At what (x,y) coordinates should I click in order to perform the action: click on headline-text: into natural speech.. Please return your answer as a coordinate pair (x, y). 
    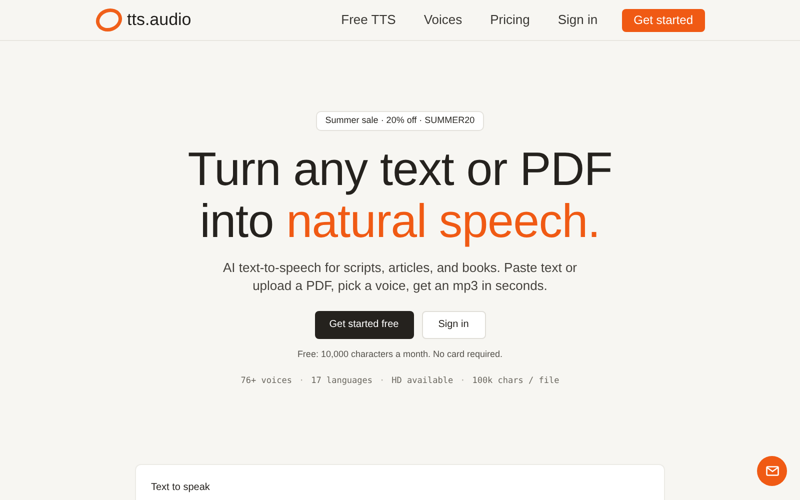
    Looking at the image, I should click on (400, 220).